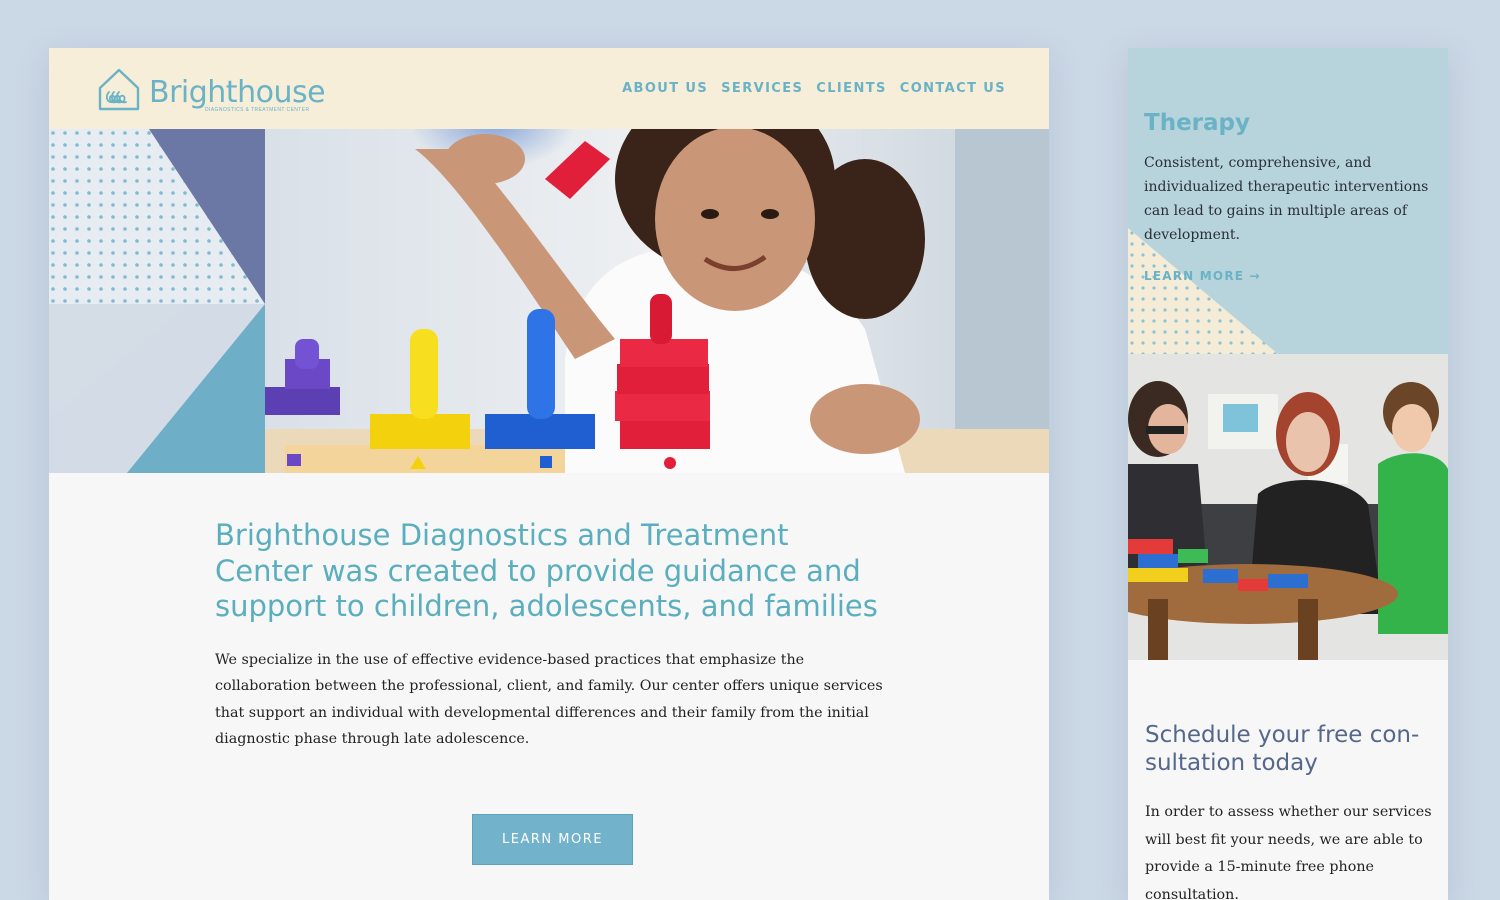 The image size is (1500, 900). I want to click on schedule-title: Schedule your free con-sultation today, so click(1282, 749).